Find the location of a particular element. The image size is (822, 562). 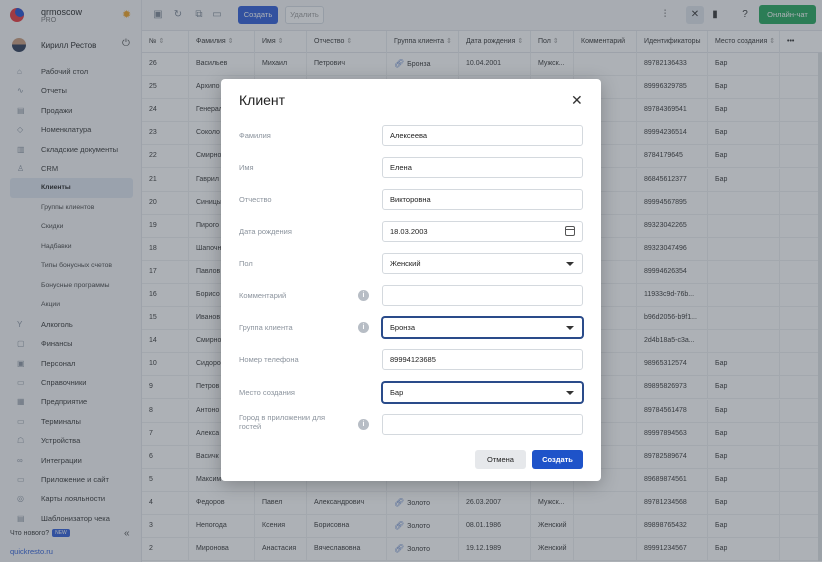

submit-button: Создать is located at coordinates (557, 459).